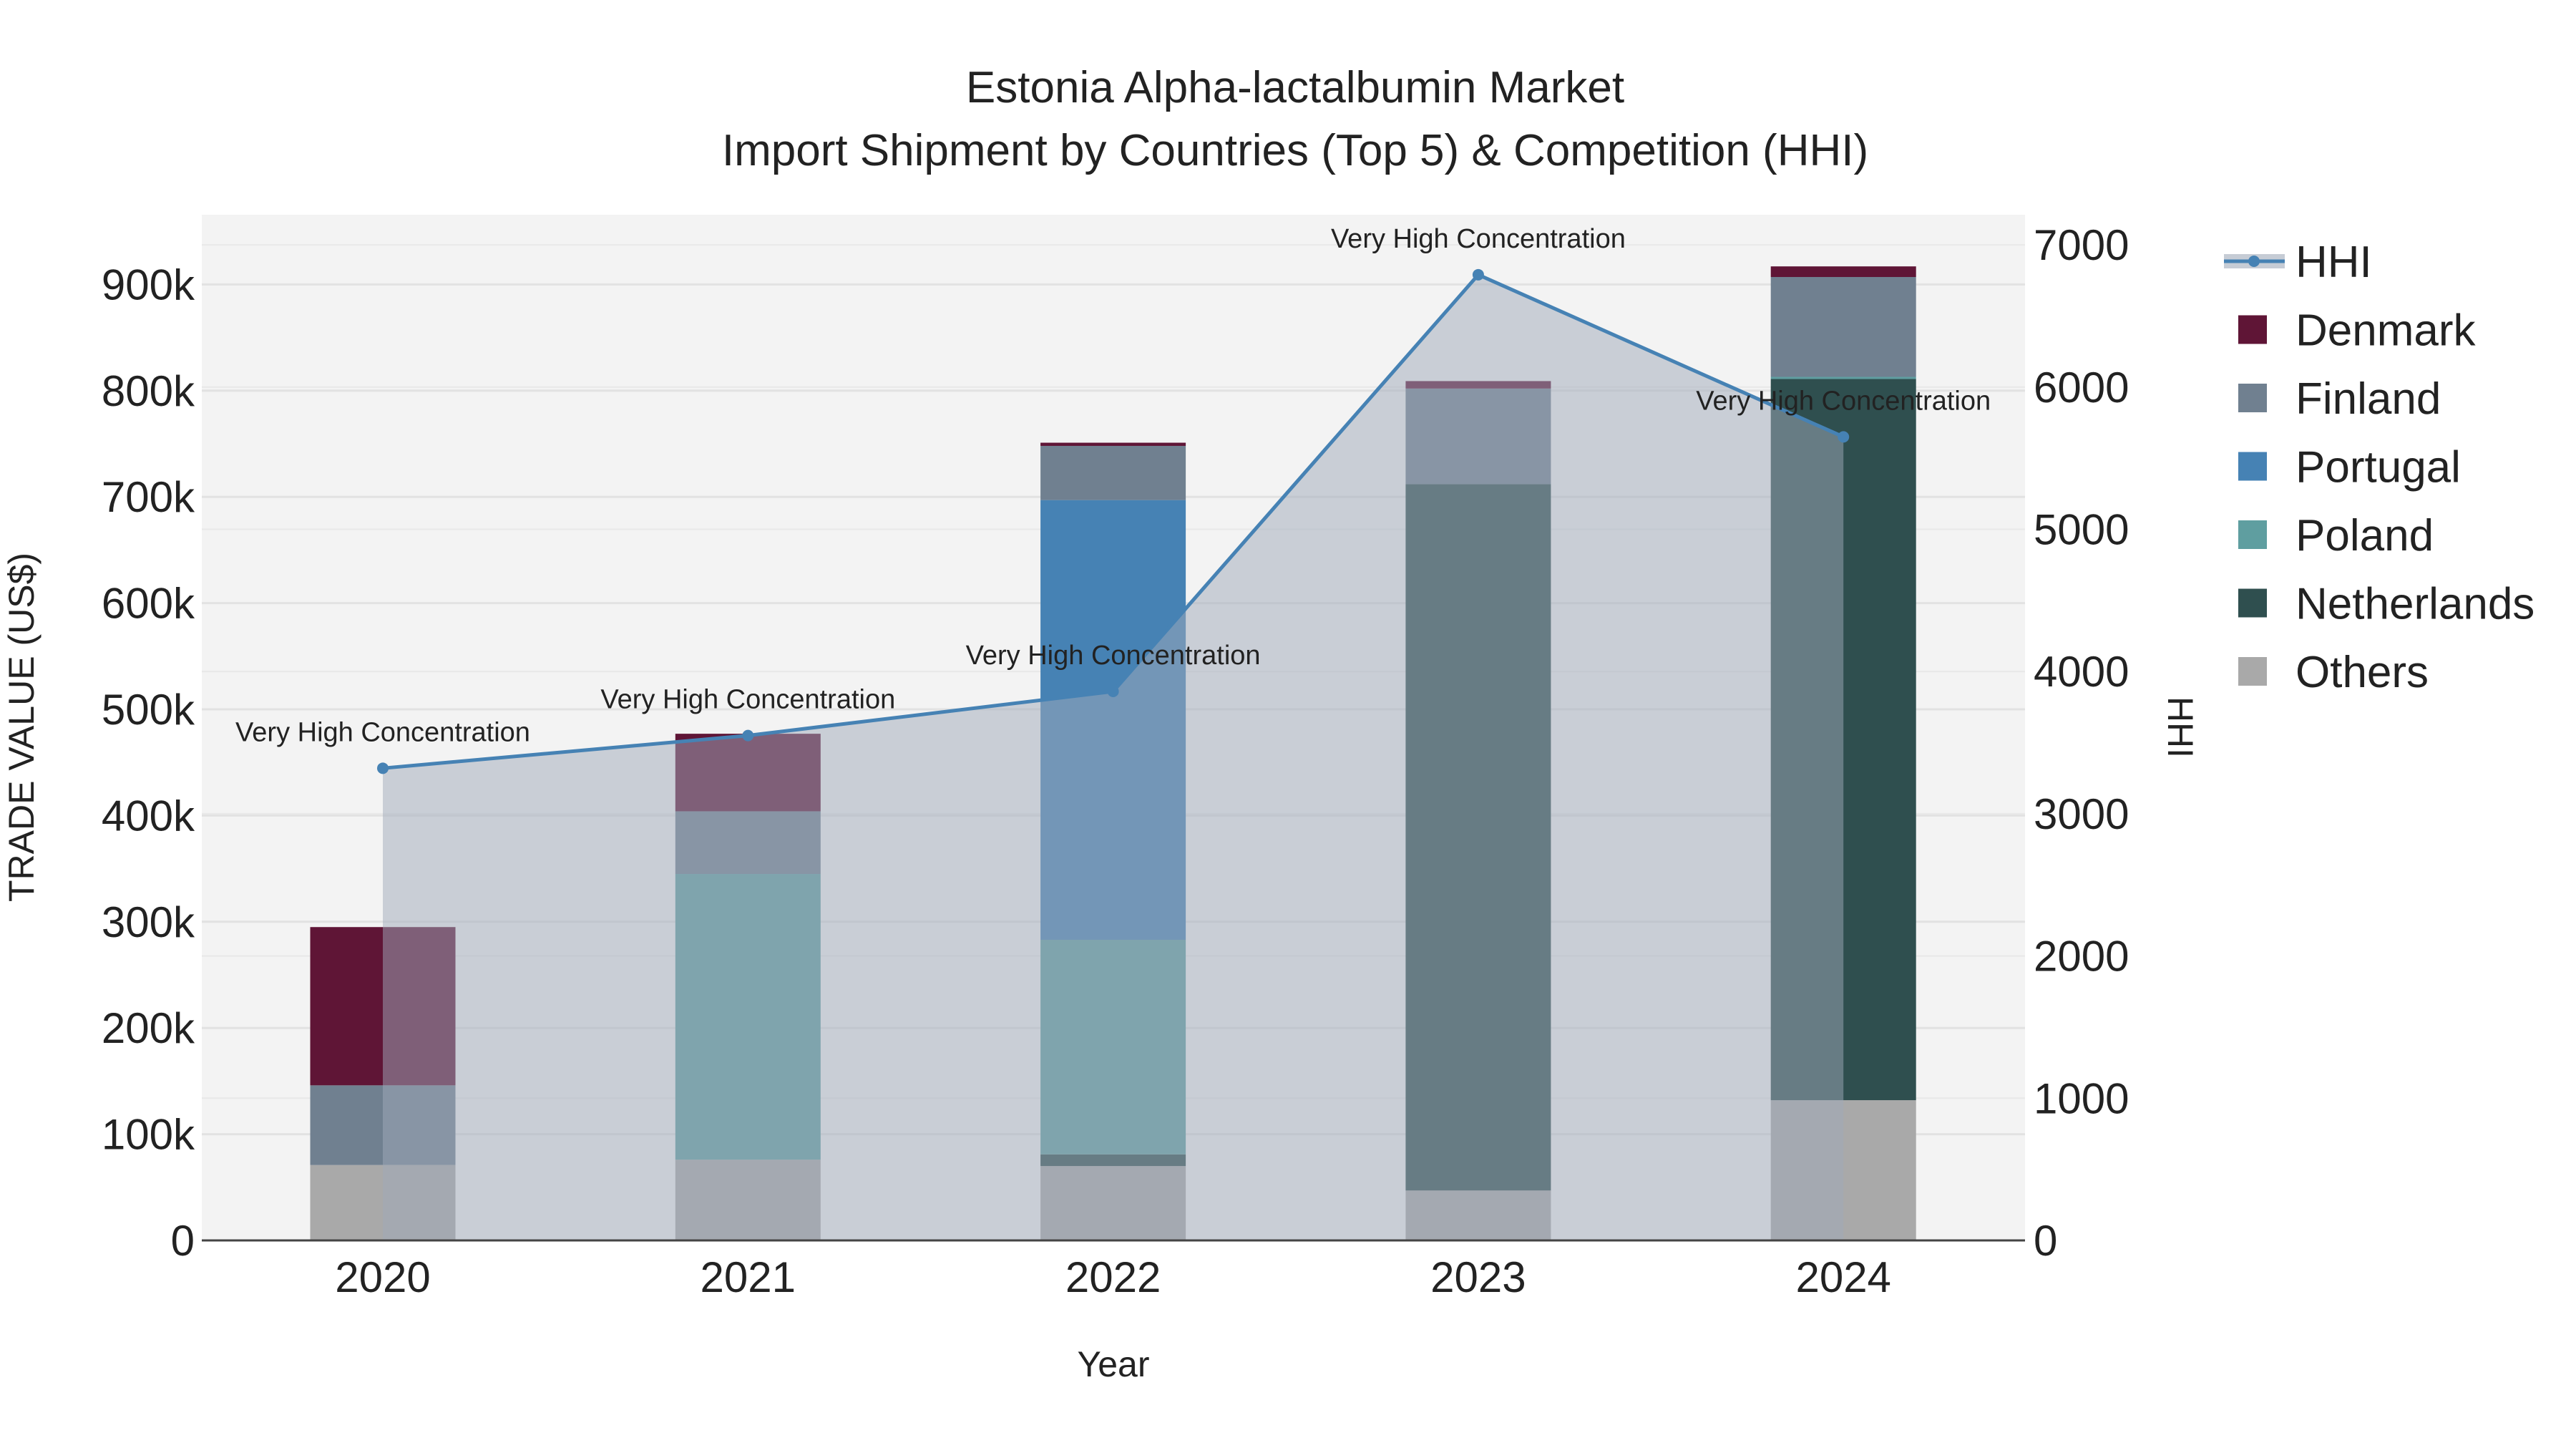 The width and height of the screenshot is (2576, 1453). I want to click on y2-tick-label: 4000, so click(2081, 672).